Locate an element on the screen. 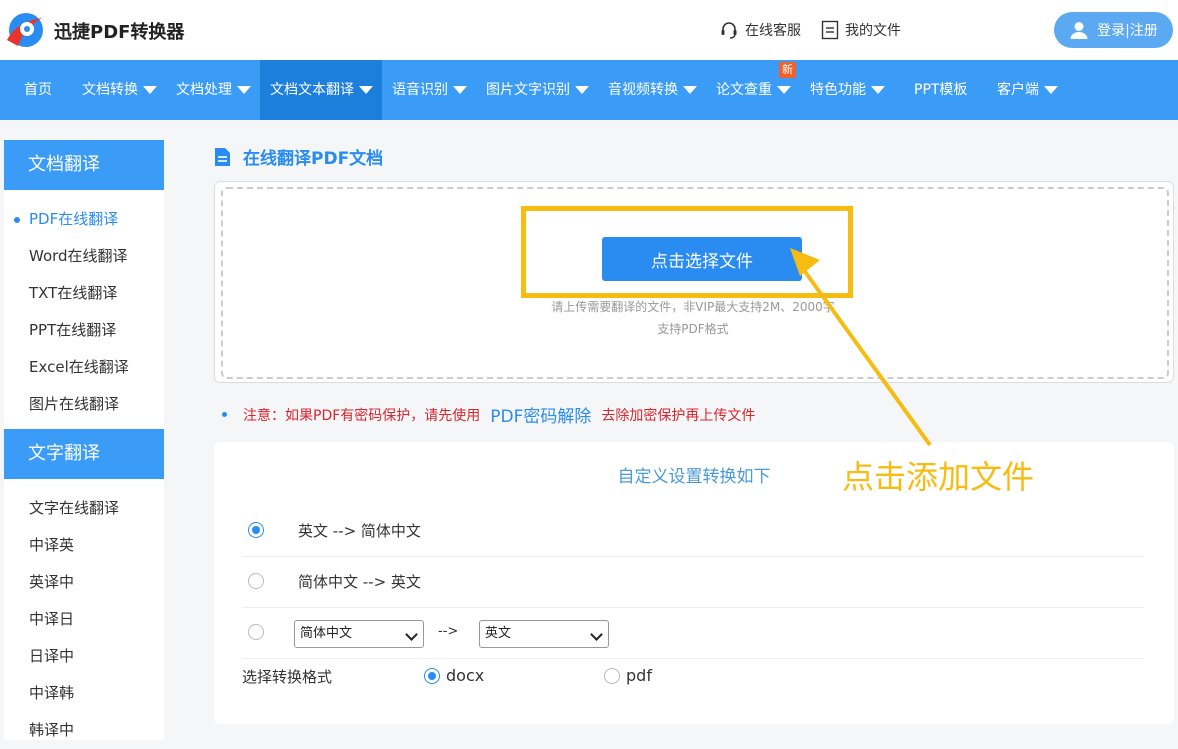 The width and height of the screenshot is (1178, 749). login-register-label: 登录|注册 is located at coordinates (1127, 31).